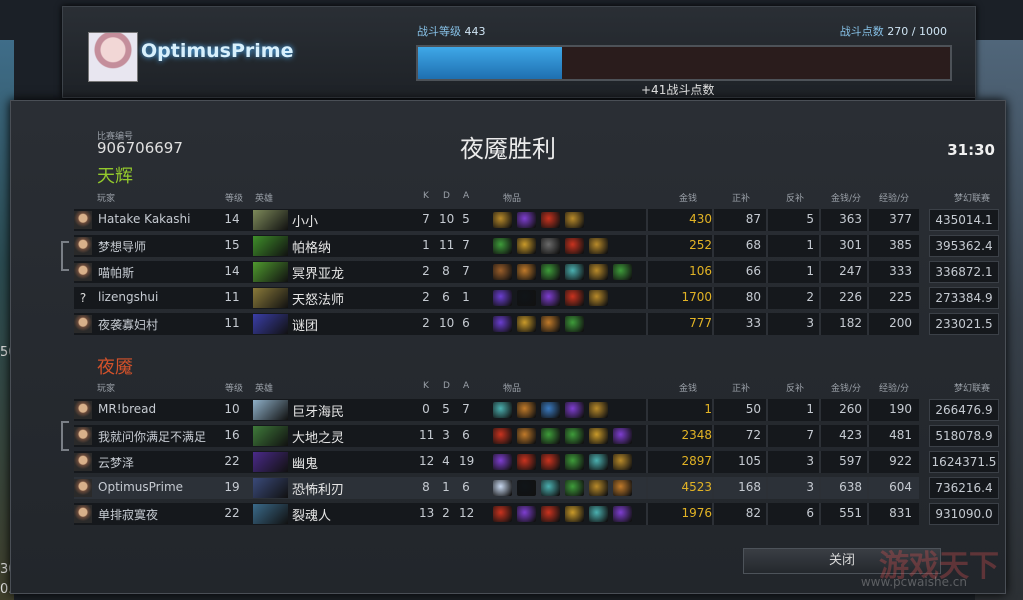  Describe the element at coordinates (162, 246) in the screenshot. I see `player-name: 梦想导师` at that location.